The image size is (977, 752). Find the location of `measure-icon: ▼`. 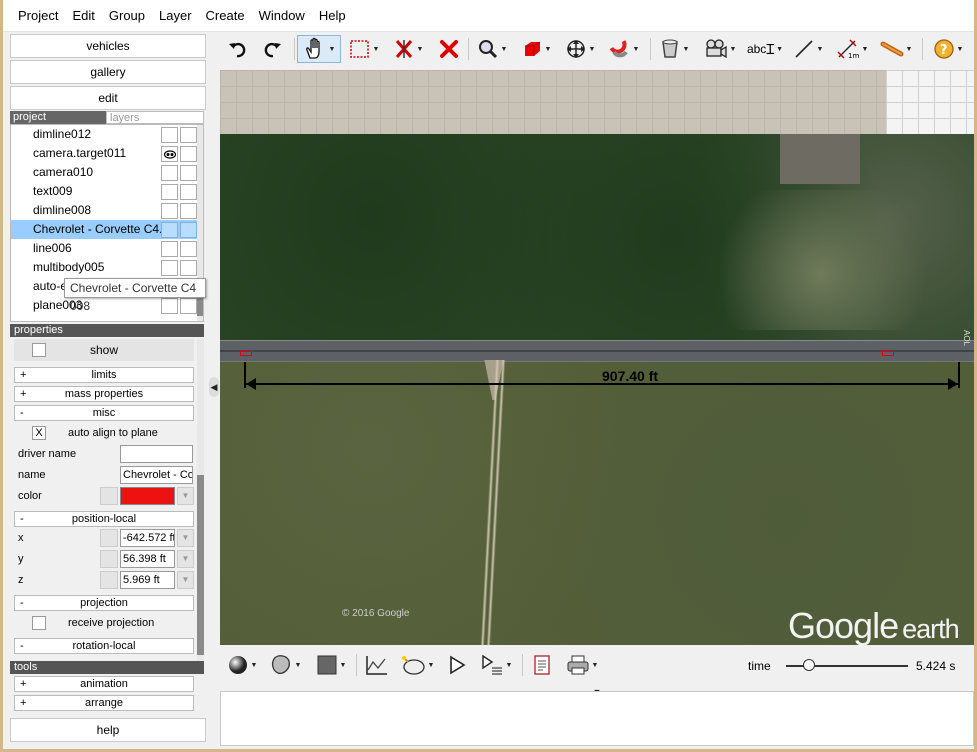

measure-icon: ▼ is located at coordinates (896, 49).